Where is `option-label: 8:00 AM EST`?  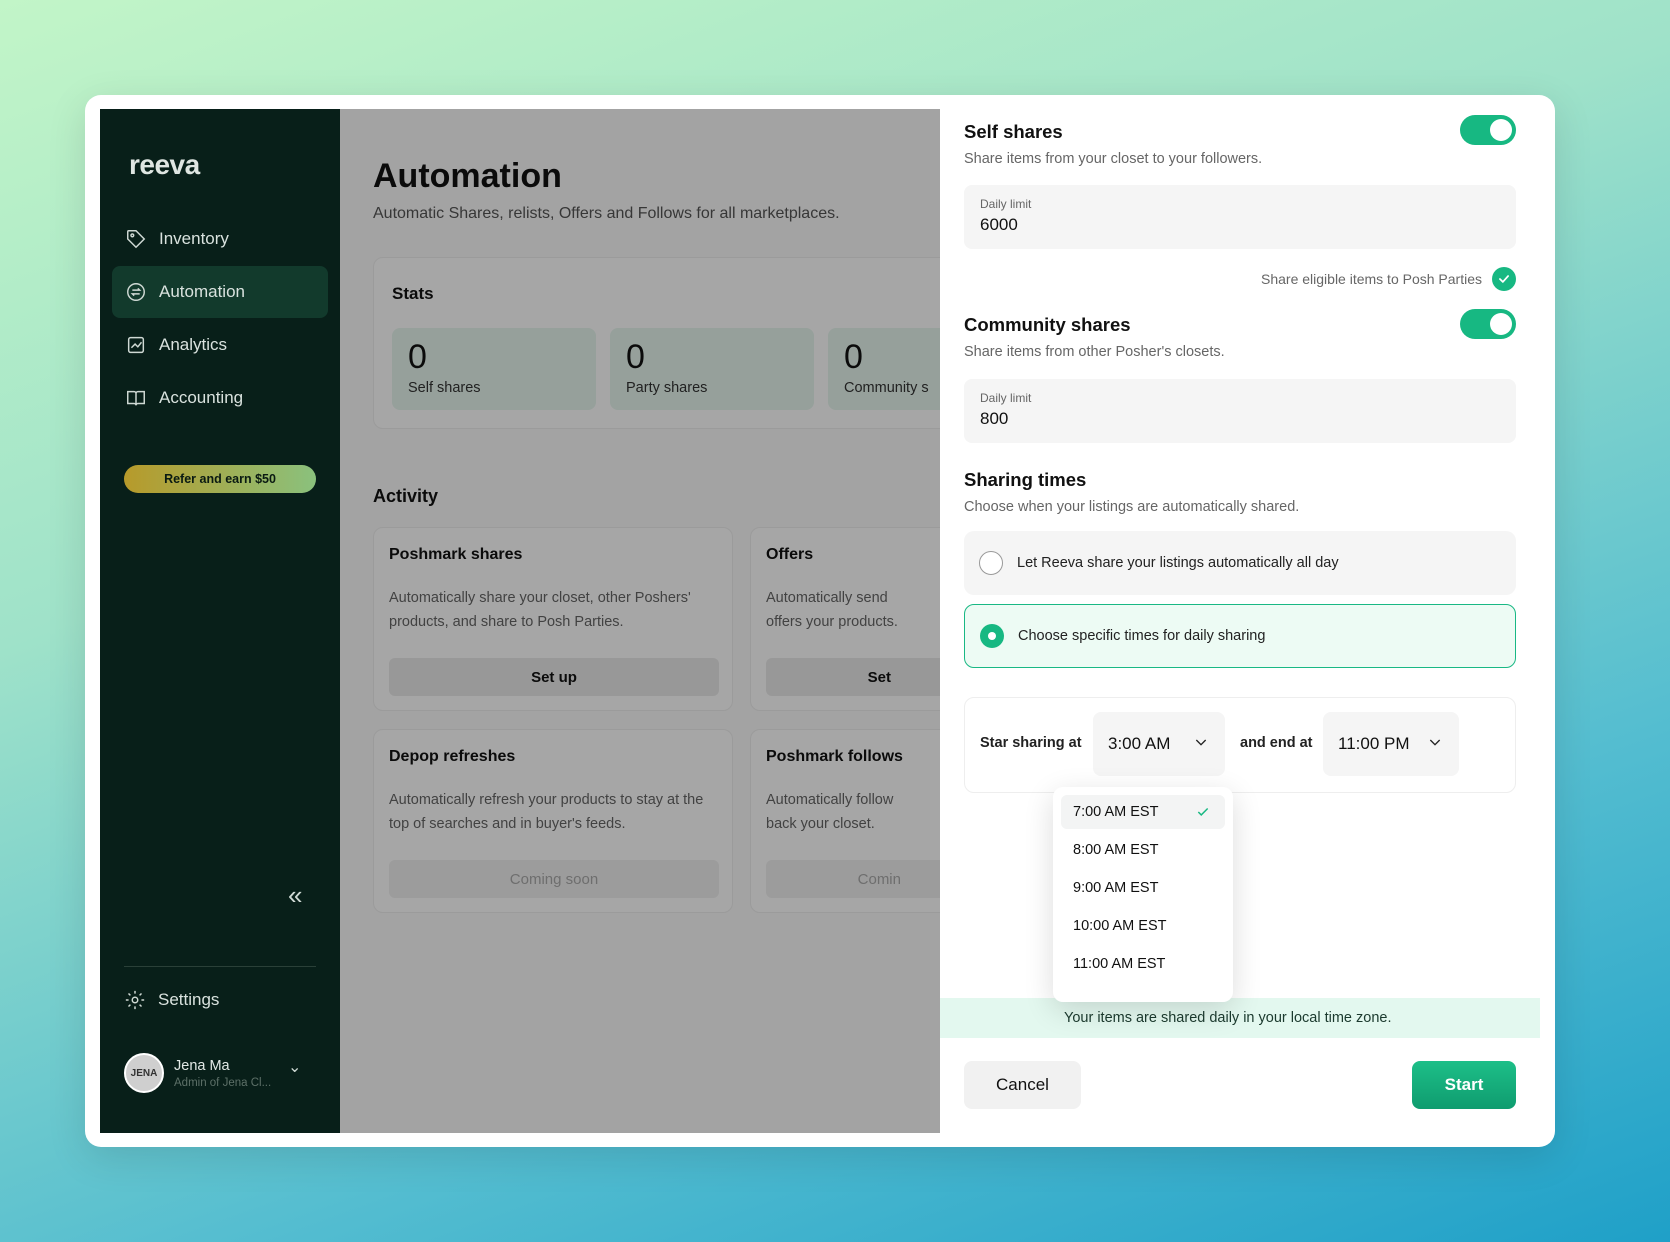 option-label: 8:00 AM EST is located at coordinates (1116, 850).